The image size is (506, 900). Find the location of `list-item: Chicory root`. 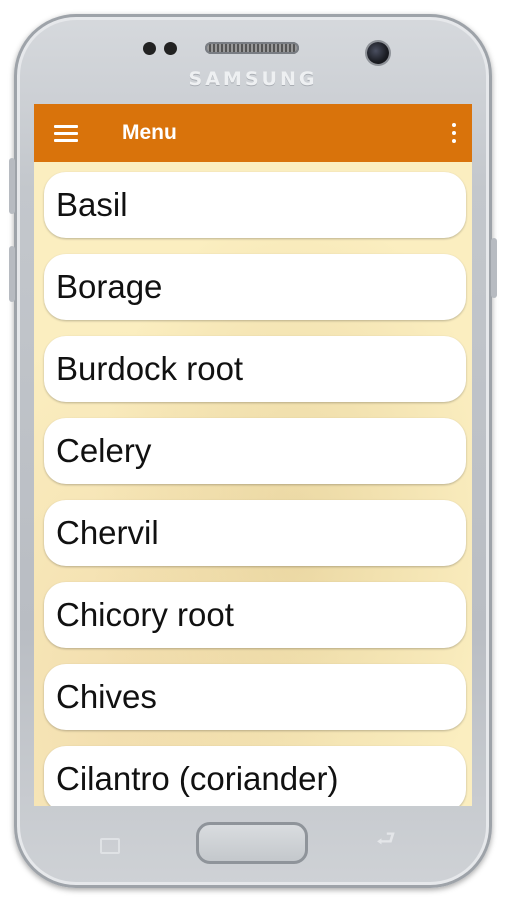

list-item: Chicory root is located at coordinates (255, 615).